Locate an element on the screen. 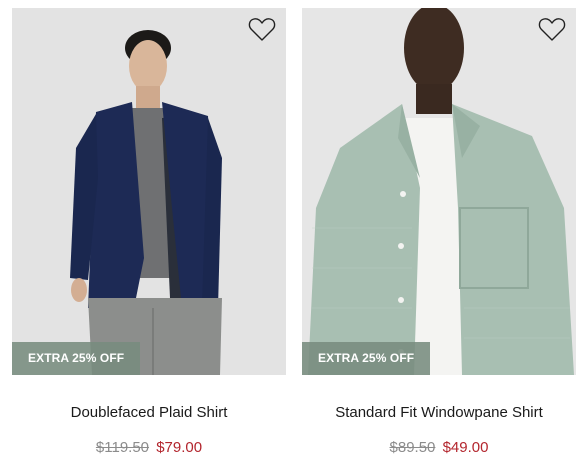 The height and width of the screenshot is (464, 581). product-price: $89.50 $49.00 is located at coordinates (439, 447).